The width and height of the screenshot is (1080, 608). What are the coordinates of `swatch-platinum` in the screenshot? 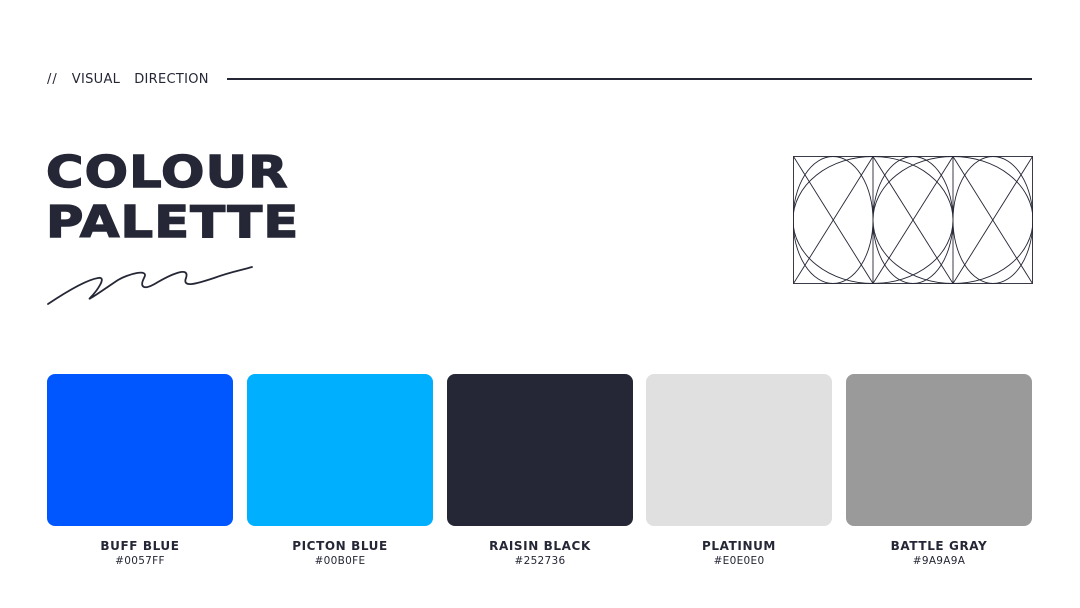 It's located at (739, 450).